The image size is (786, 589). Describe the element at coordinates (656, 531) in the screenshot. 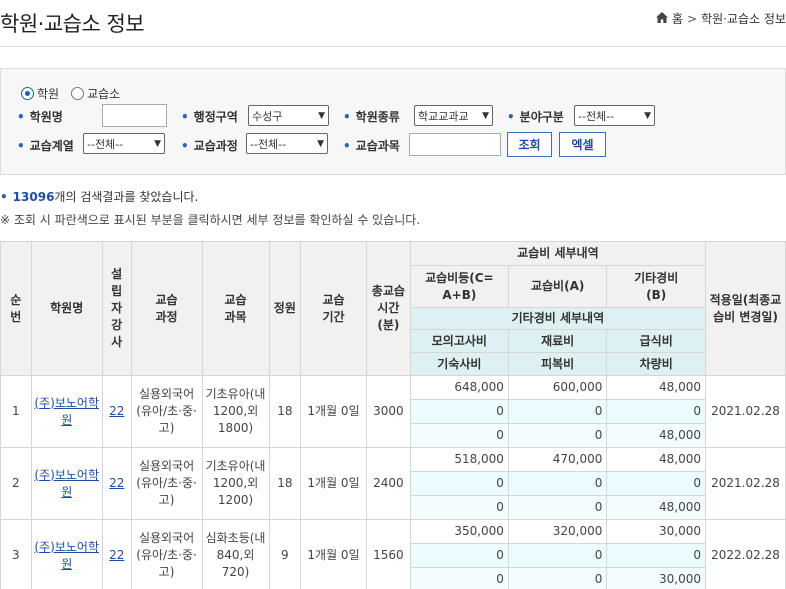

I see `cell-other-b: 30,000` at that location.